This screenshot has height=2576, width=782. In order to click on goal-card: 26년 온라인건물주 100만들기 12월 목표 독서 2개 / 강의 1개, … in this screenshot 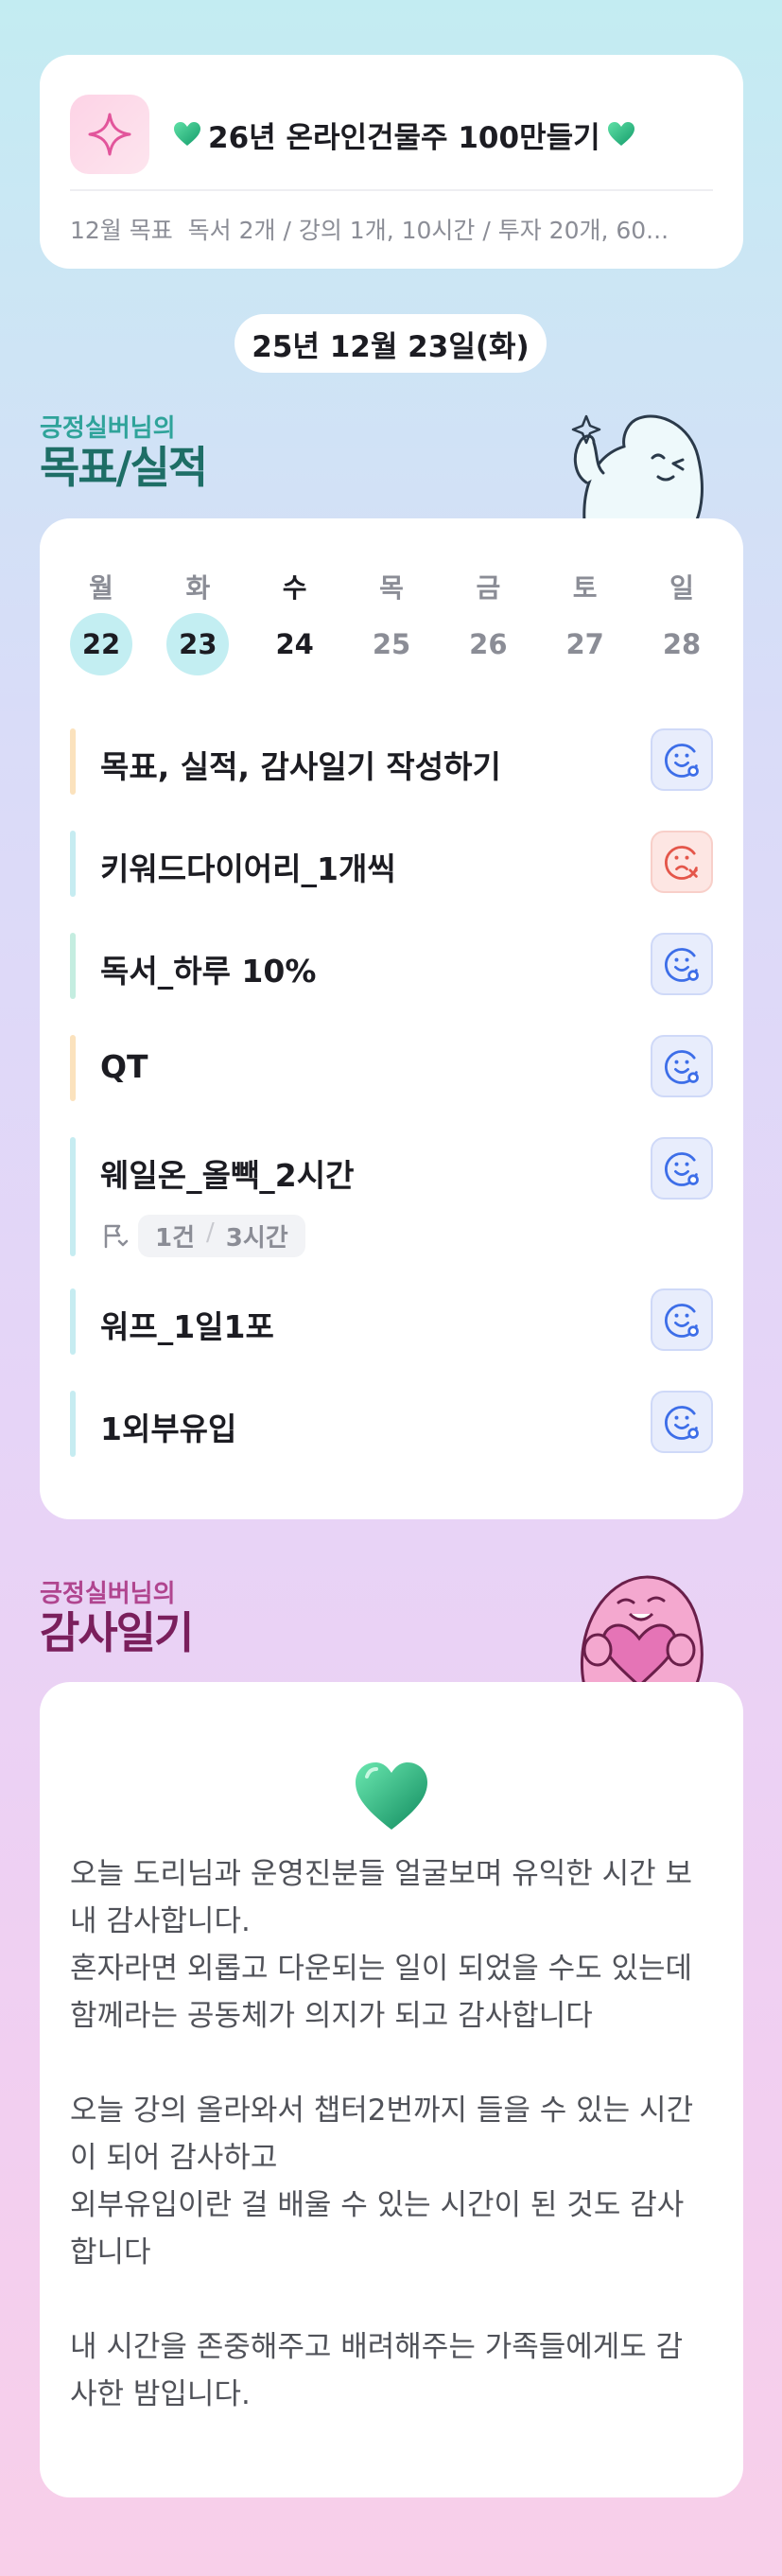, I will do `click(391, 162)`.